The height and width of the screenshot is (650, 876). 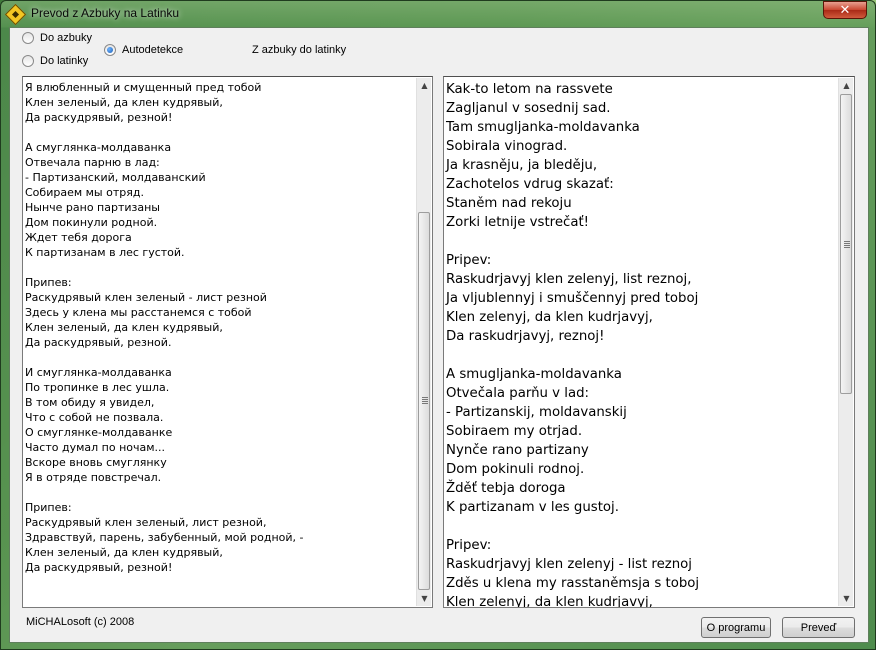 What do you see at coordinates (80, 622) in the screenshot?
I see `copyright-label: MiCHALosoft (c) 2008` at bounding box center [80, 622].